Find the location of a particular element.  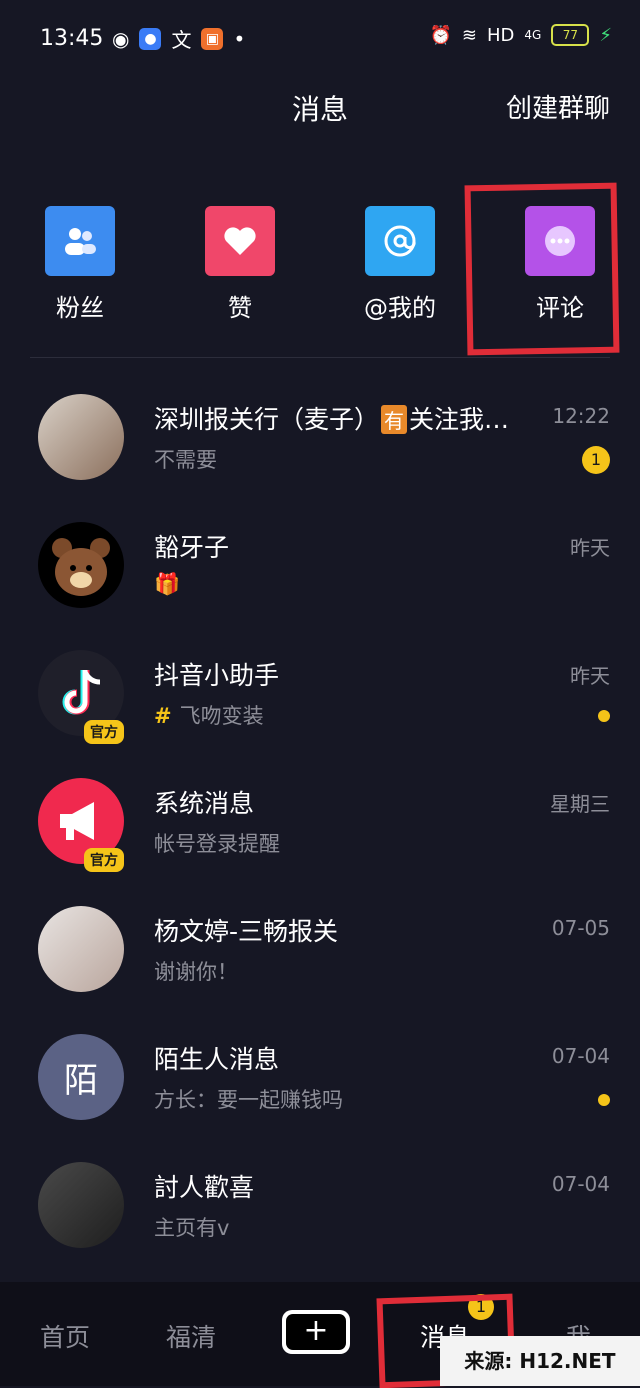

quick-fans: 粉丝 is located at coordinates (80, 259).